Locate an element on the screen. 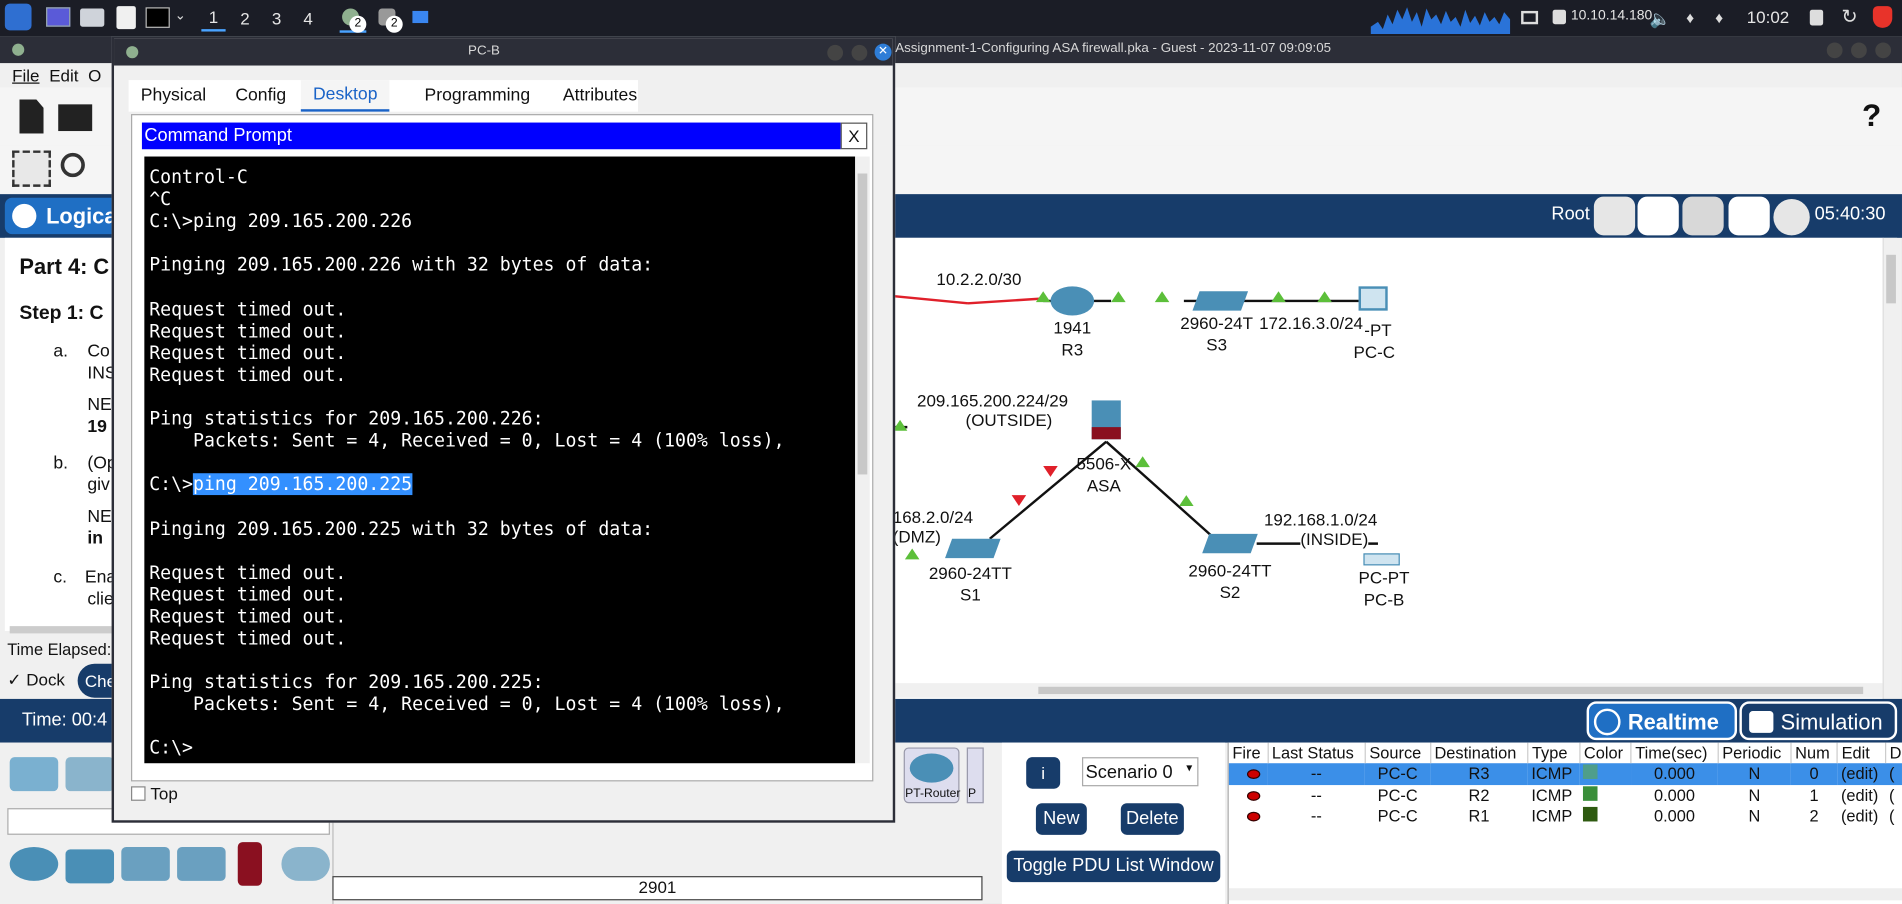 The height and width of the screenshot is (904, 1902). terminal-line: Request timed out. is located at coordinates (248, 616).